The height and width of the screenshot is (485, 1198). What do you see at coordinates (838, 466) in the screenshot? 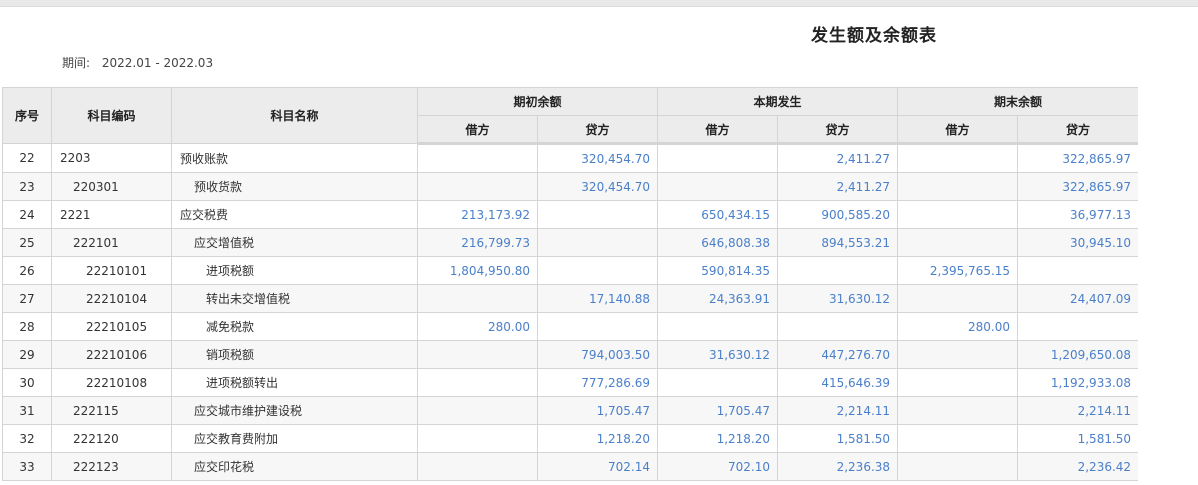
I see `cell-current-credit: 2,236.38` at bounding box center [838, 466].